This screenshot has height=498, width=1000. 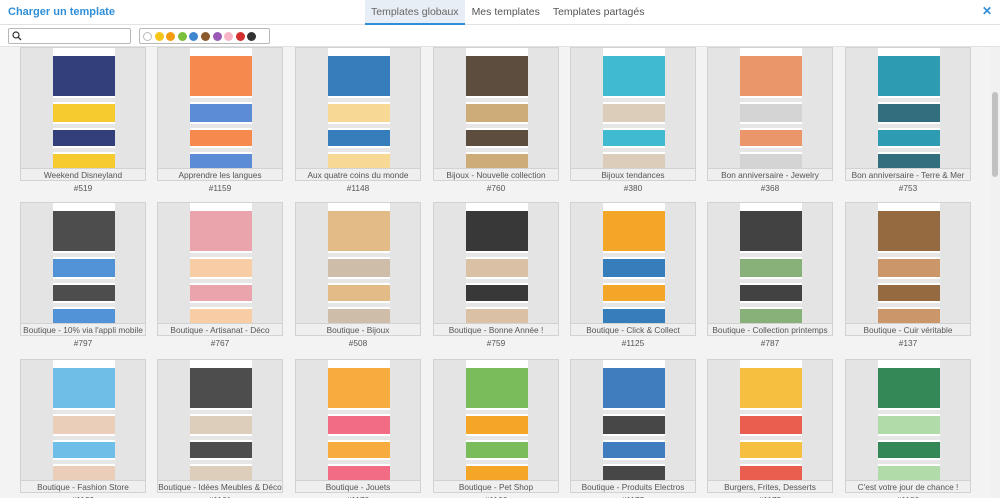 I want to click on template-id: #368, so click(x=770, y=188).